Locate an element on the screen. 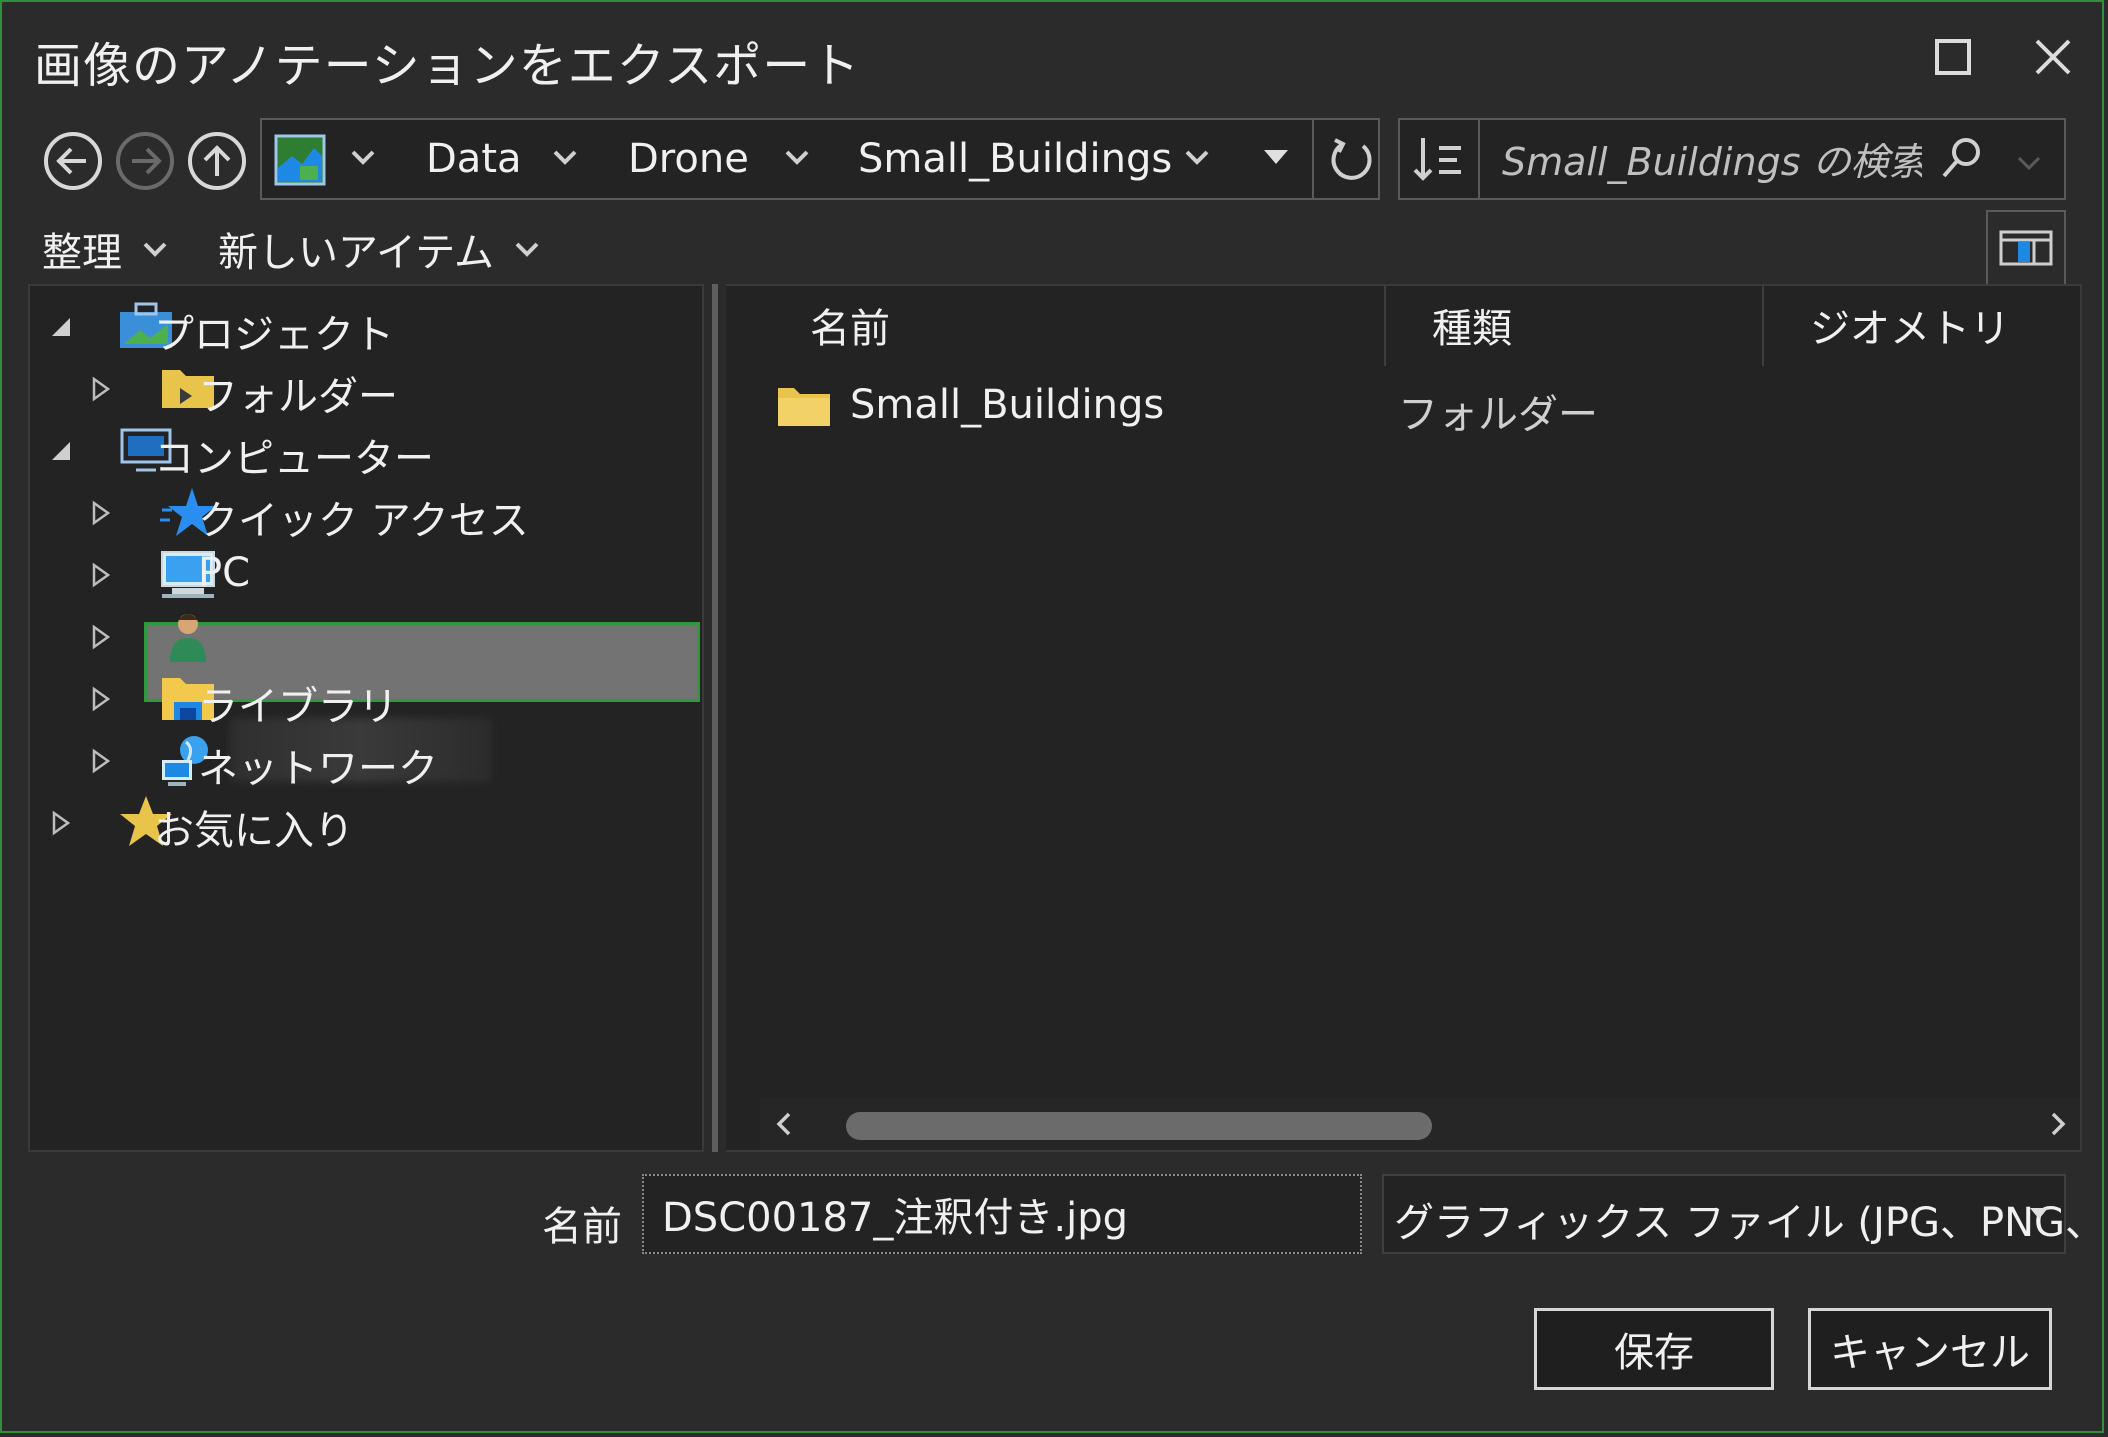  sort-icon is located at coordinates (1437, 159).